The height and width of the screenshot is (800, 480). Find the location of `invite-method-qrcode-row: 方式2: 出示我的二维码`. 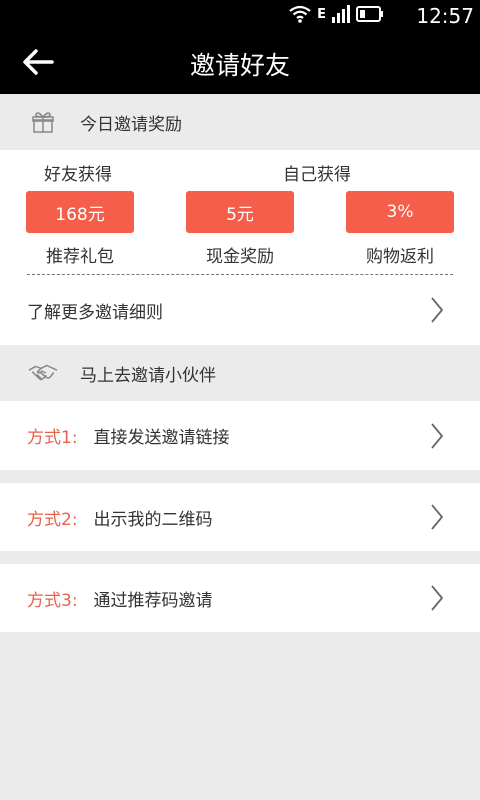

invite-method-qrcode-row: 方式2: 出示我的二维码 is located at coordinates (240, 517).